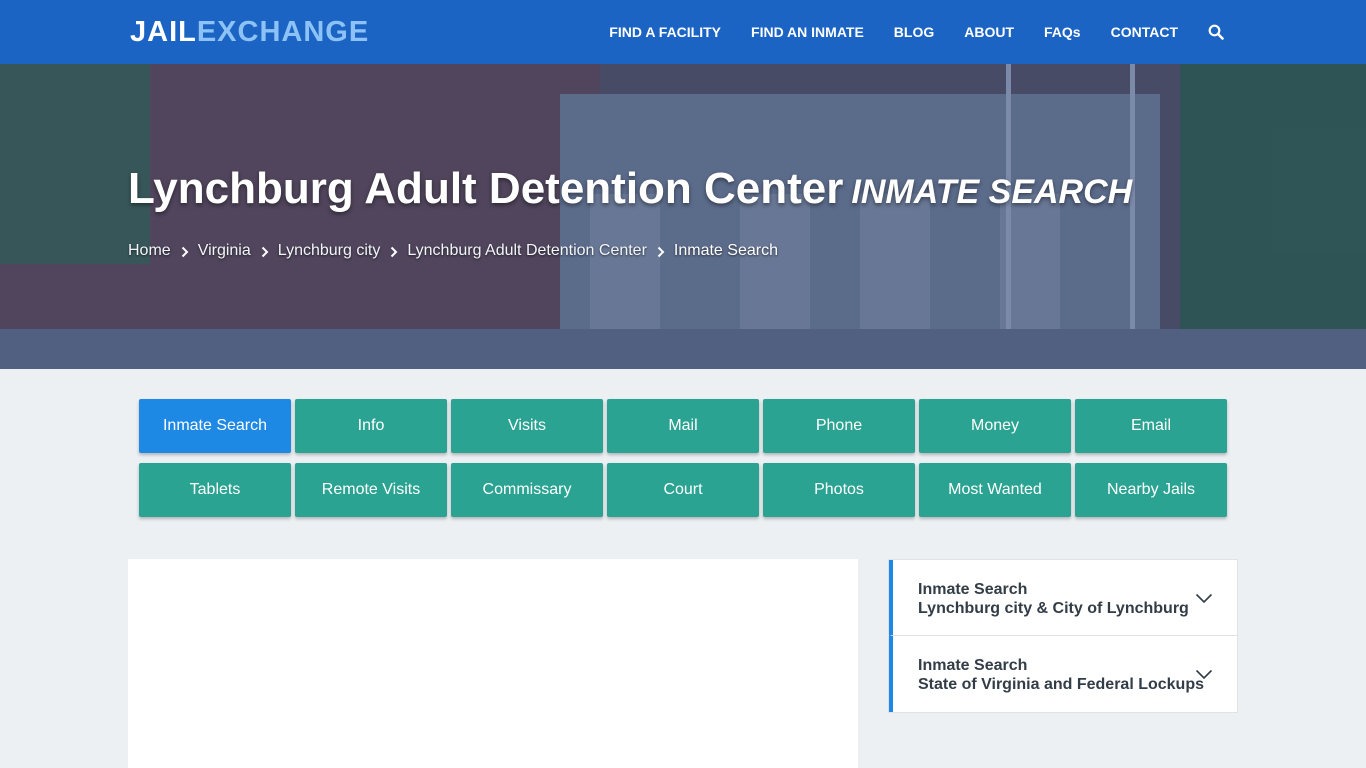 The height and width of the screenshot is (768, 1366). I want to click on btn-court: Court, so click(683, 490).